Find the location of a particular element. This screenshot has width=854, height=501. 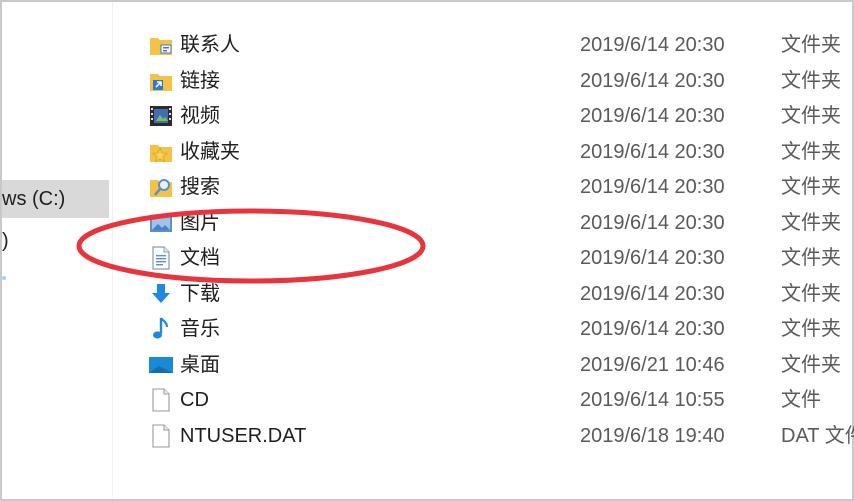

list-item: 音乐 2019/6/14 20:30 文件夹 is located at coordinates (498, 329).